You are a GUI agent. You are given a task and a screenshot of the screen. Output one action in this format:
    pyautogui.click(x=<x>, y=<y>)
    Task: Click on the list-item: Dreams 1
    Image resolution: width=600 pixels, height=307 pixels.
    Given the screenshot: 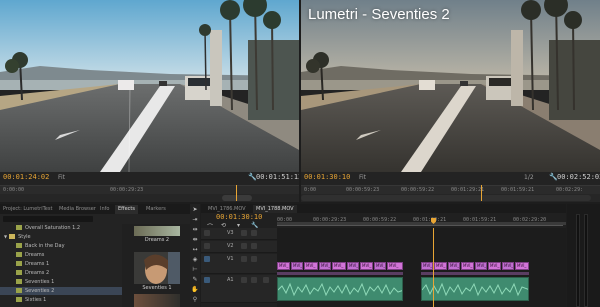 What is the action you would take?
    pyautogui.click(x=61, y=264)
    